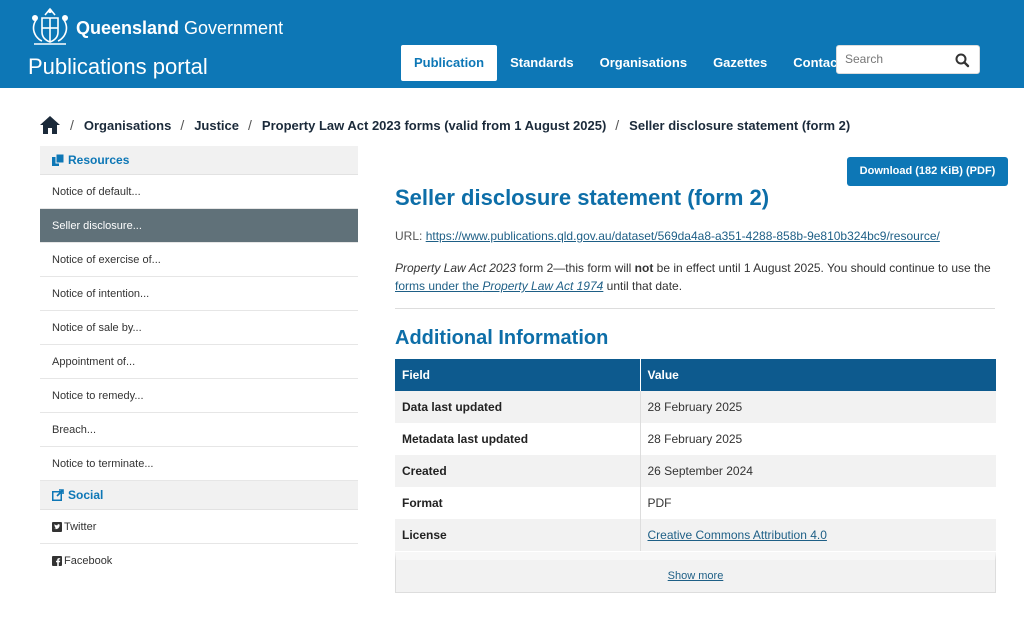 Image resolution: width=1024 pixels, height=638 pixels. I want to click on field-cell: License, so click(518, 535).